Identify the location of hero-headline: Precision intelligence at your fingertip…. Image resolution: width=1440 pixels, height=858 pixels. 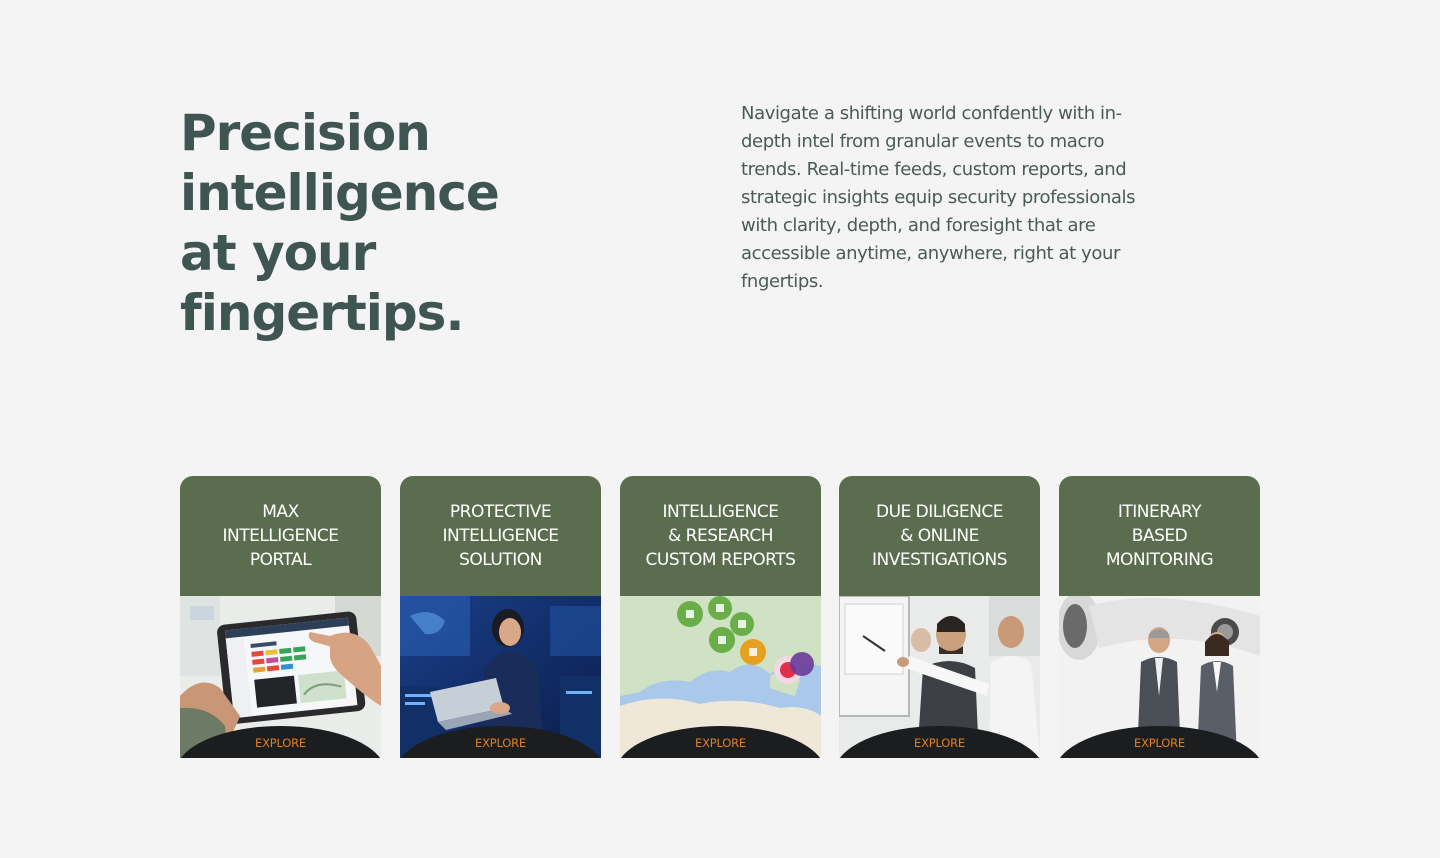
(340, 223).